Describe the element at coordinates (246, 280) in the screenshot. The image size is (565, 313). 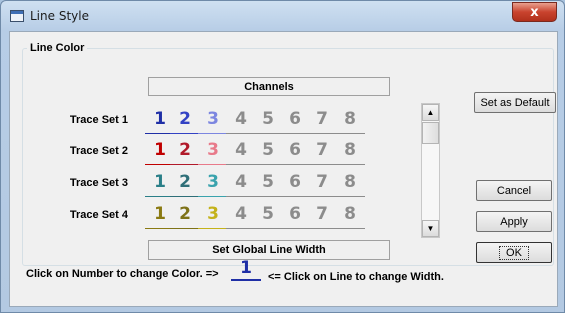
I see `line-width-sample-line` at that location.